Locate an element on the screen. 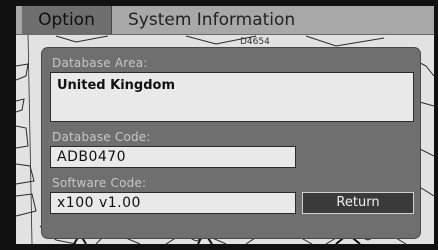 The height and width of the screenshot is (250, 438). software-code-field: x100 v1.00 is located at coordinates (173, 203).